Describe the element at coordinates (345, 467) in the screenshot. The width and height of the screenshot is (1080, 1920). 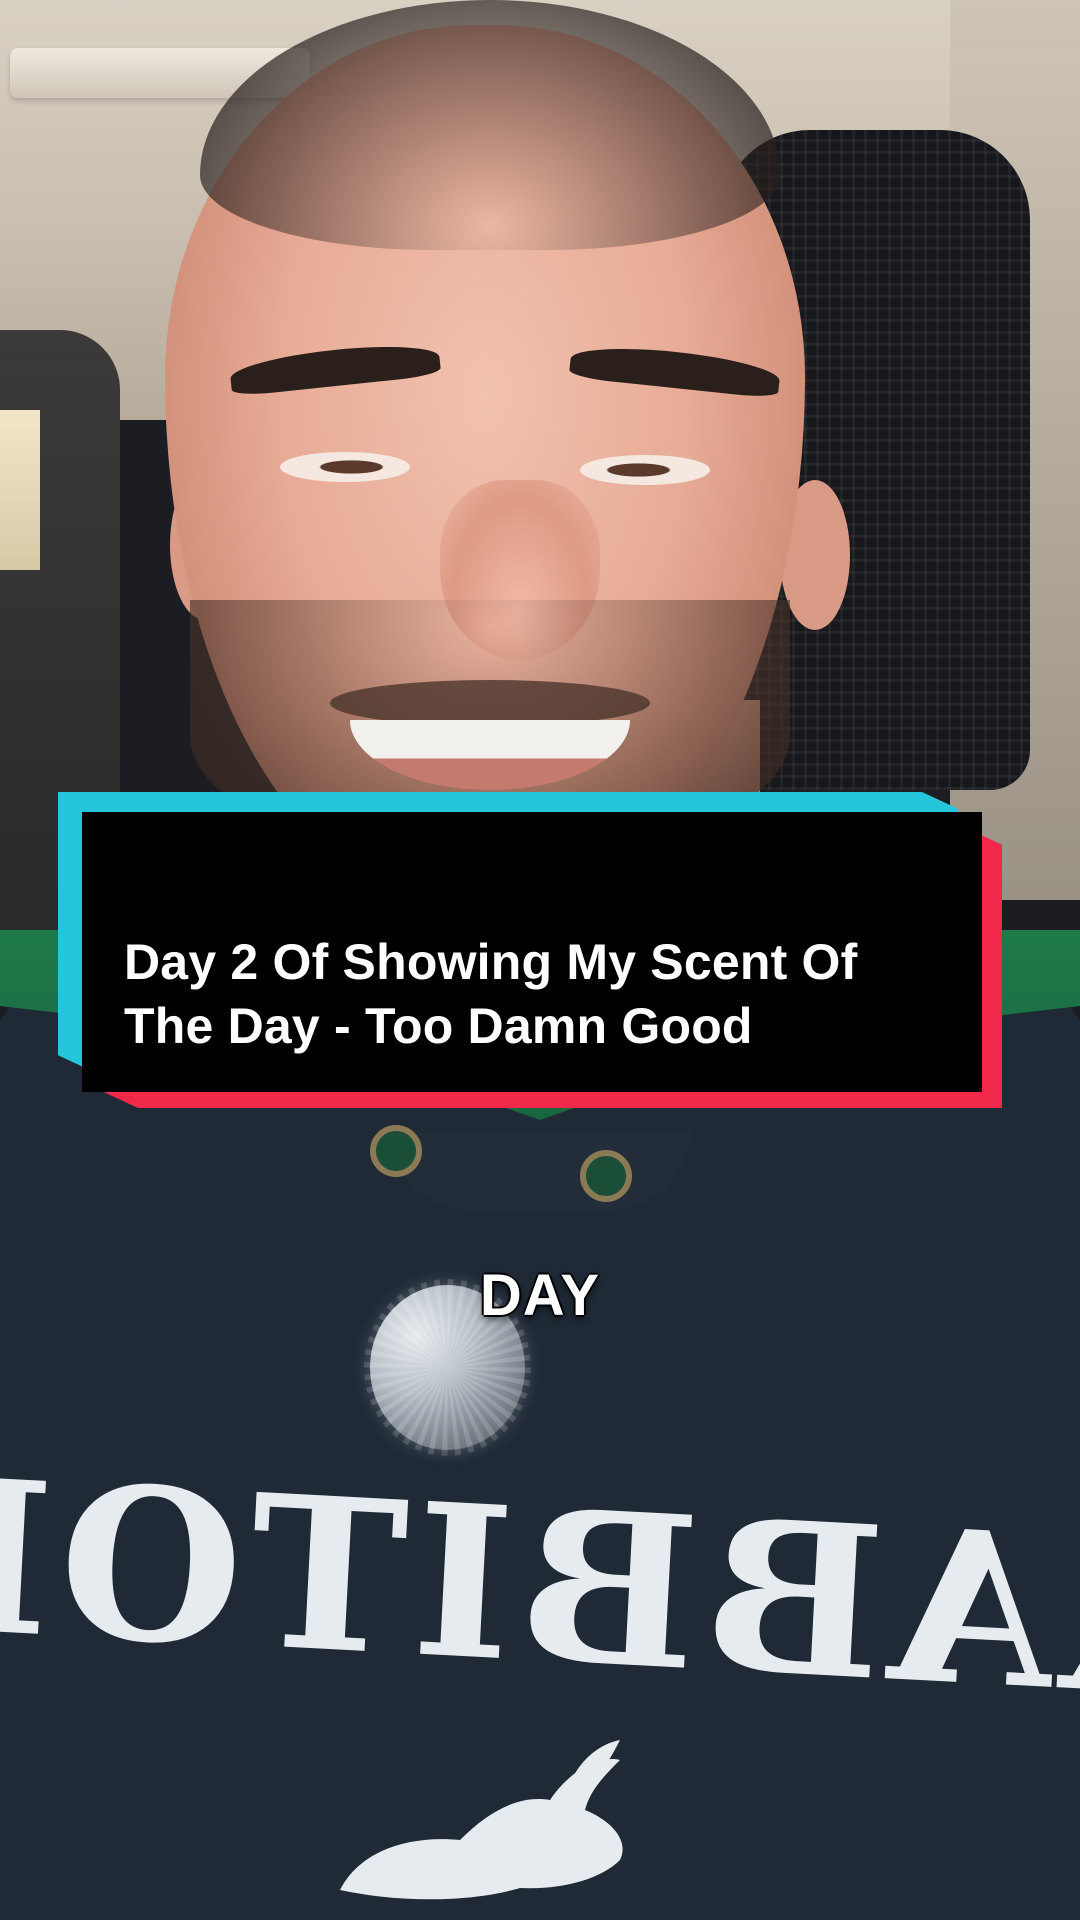
I see `eye-left` at that location.